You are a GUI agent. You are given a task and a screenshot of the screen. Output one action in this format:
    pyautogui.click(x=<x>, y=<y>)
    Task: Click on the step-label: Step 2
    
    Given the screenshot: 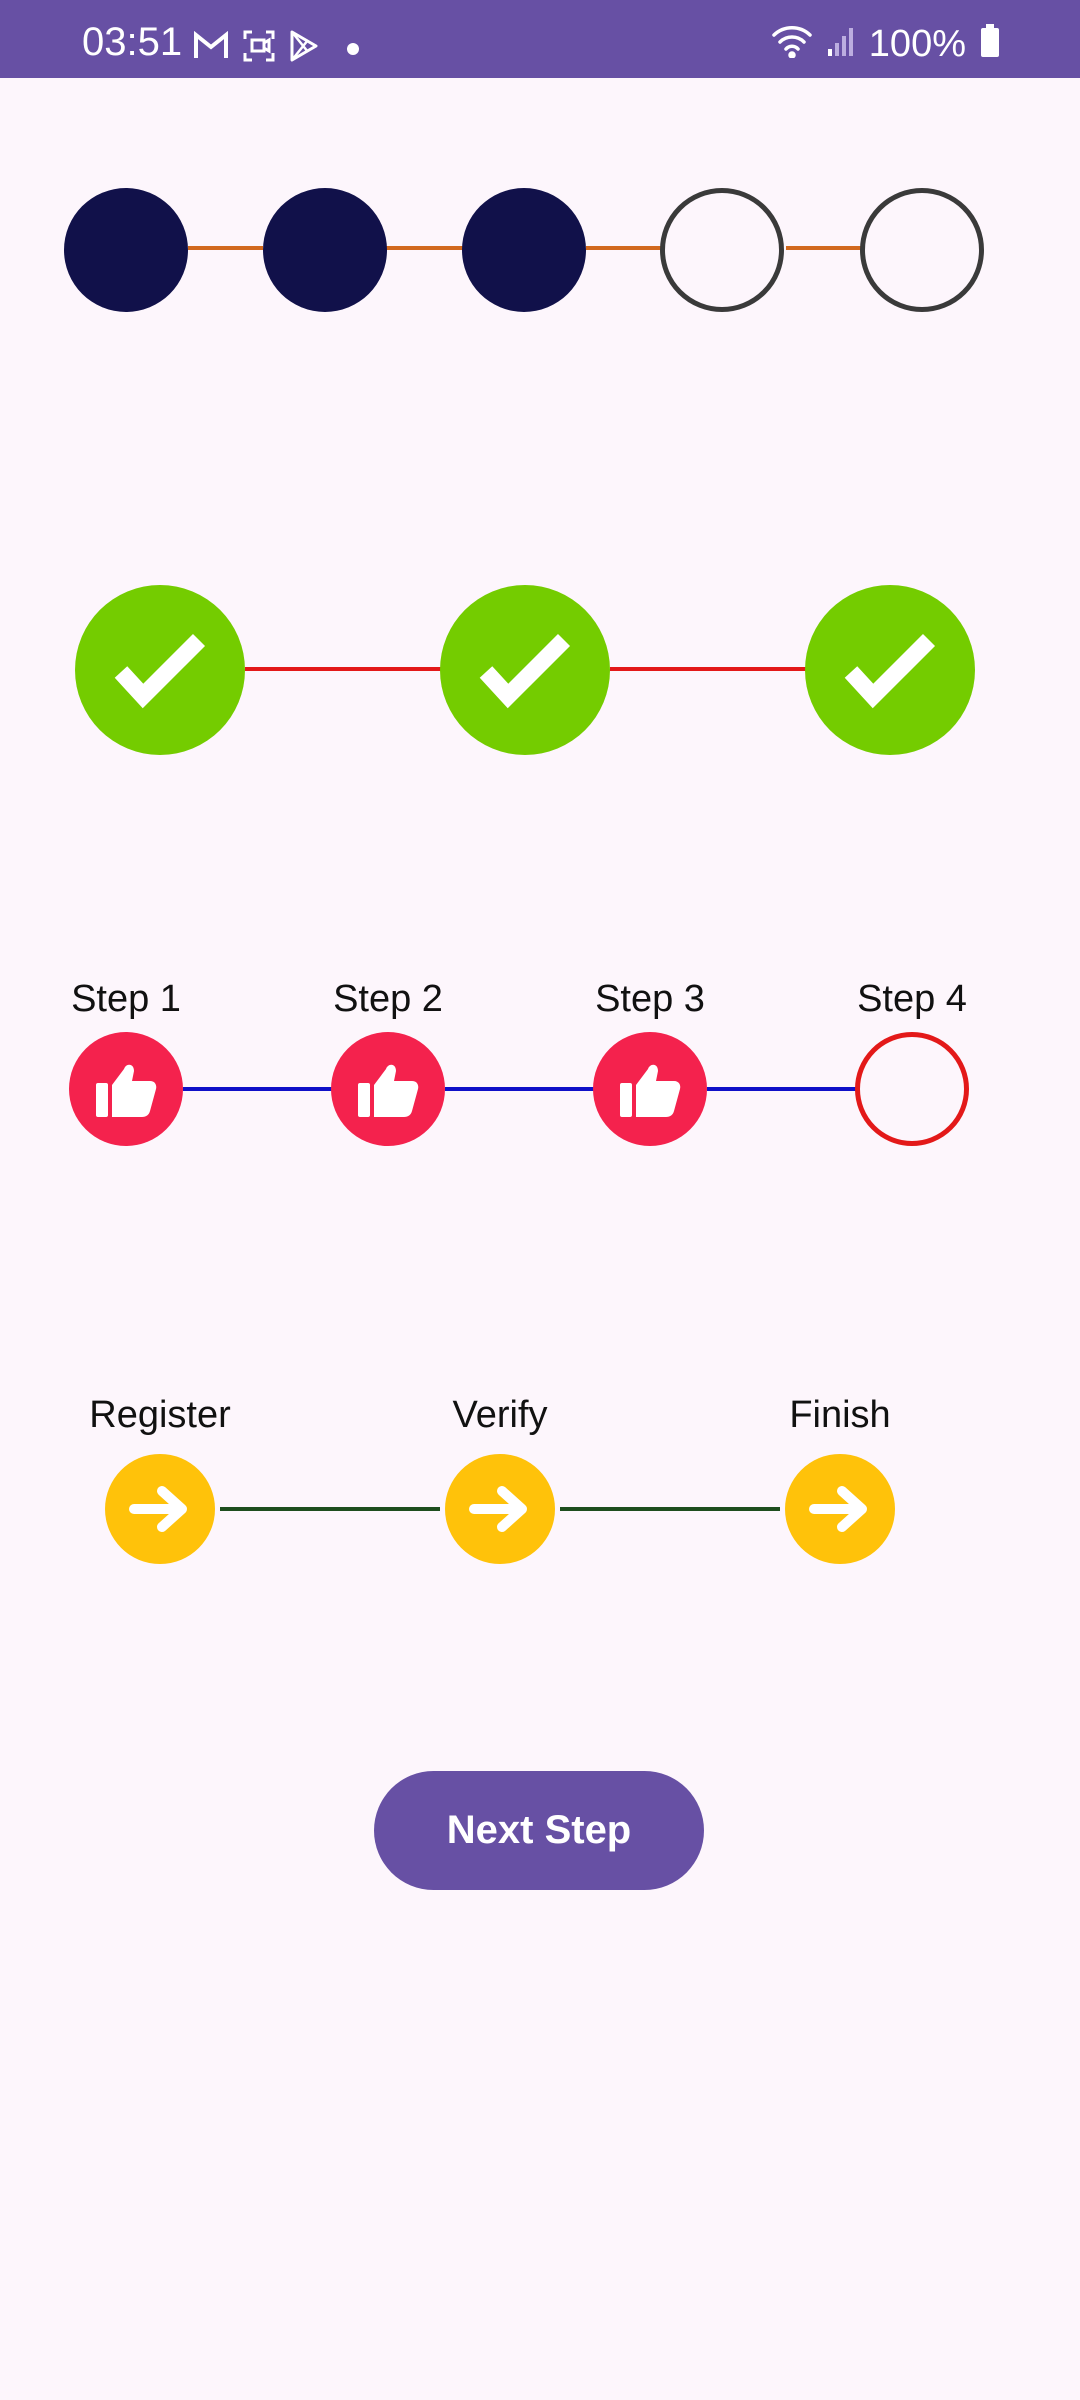 What is the action you would take?
    pyautogui.click(x=388, y=999)
    